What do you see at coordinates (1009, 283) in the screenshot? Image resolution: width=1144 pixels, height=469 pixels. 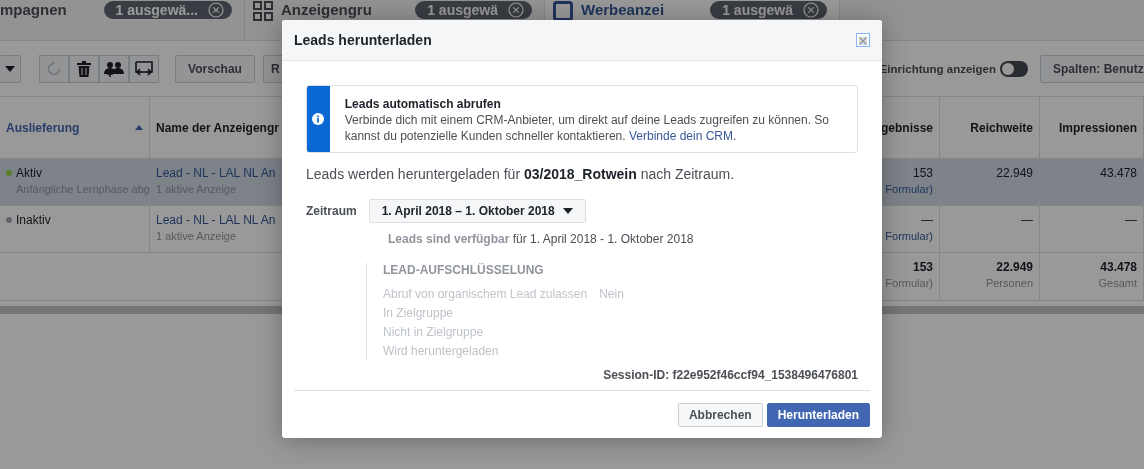 I see `reach-unit: Personen` at bounding box center [1009, 283].